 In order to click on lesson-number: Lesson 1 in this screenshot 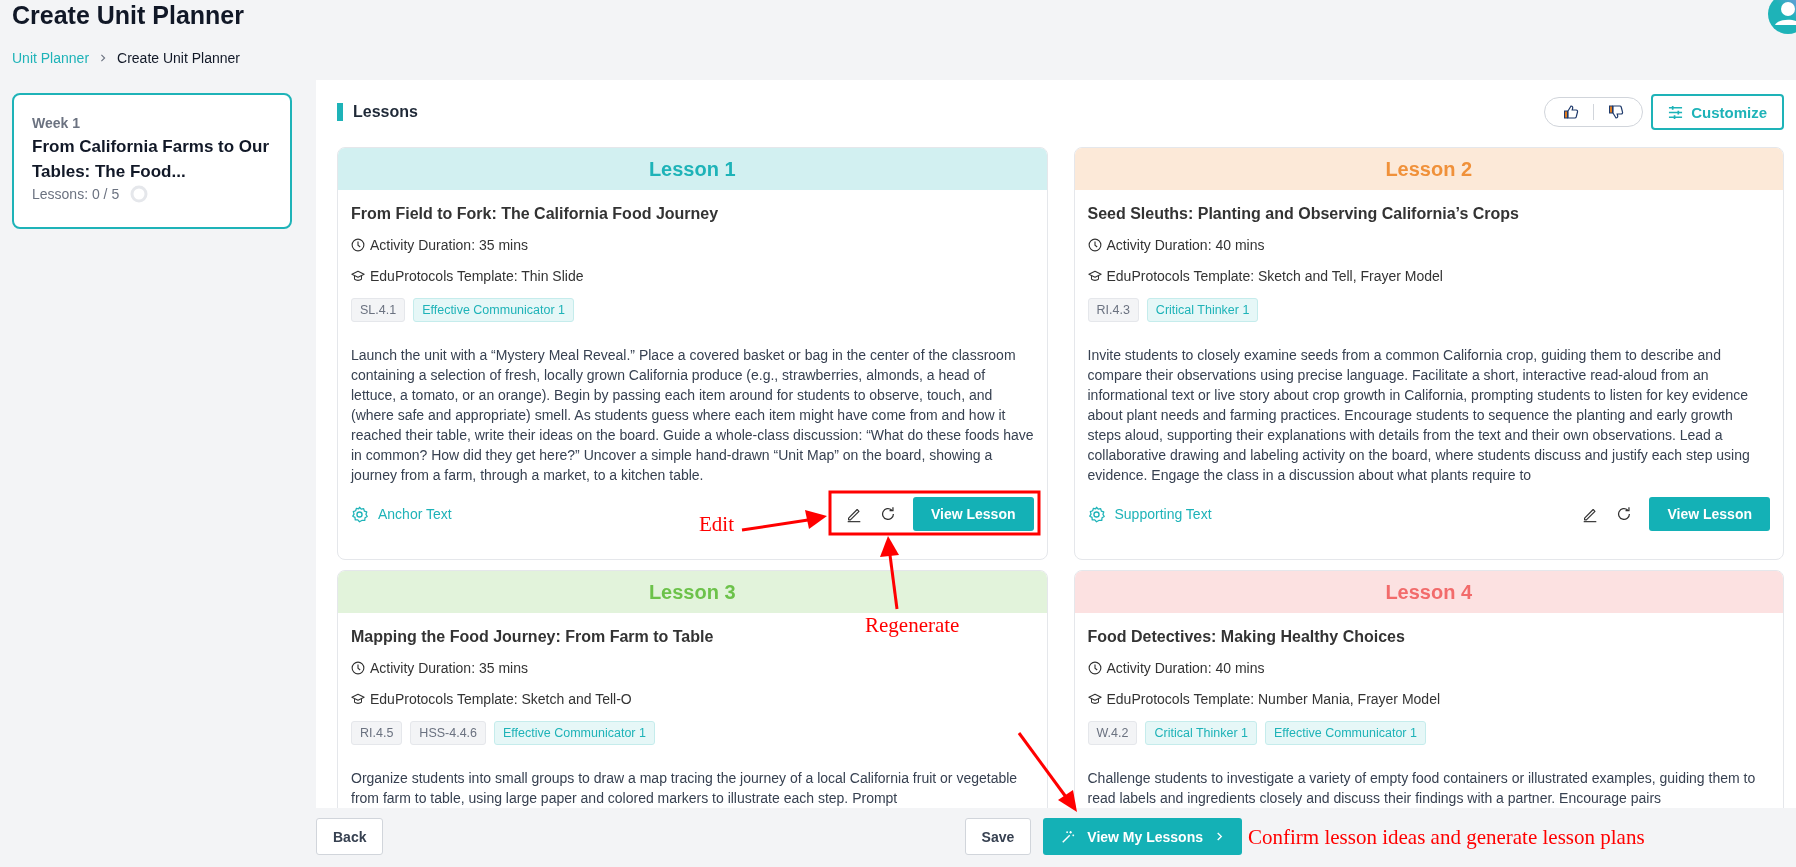, I will do `click(692, 169)`.